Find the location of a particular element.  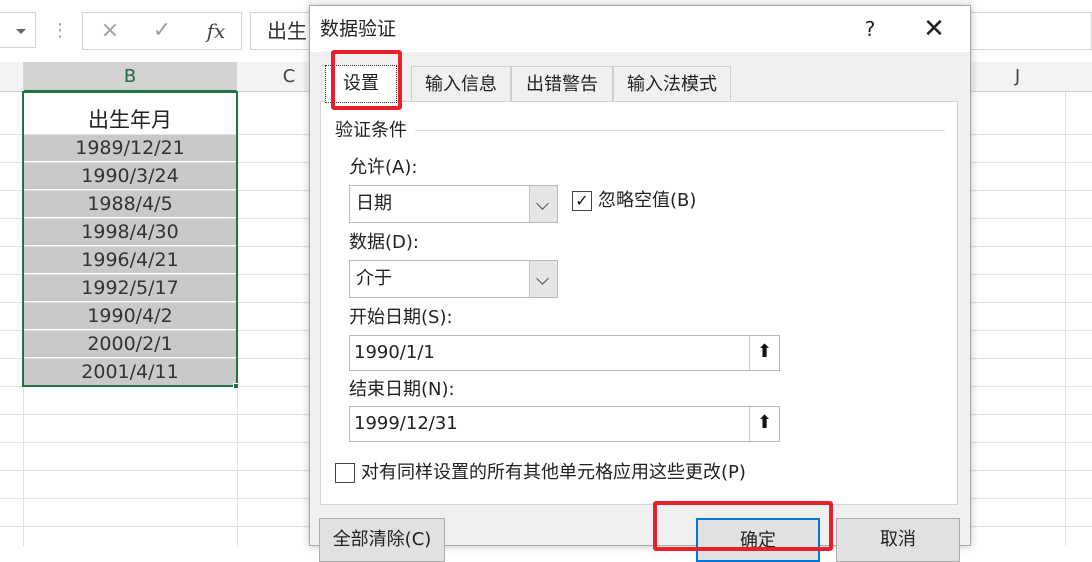

dialog-titlebar: 数据验证 ? ✕ is located at coordinates (640, 29).